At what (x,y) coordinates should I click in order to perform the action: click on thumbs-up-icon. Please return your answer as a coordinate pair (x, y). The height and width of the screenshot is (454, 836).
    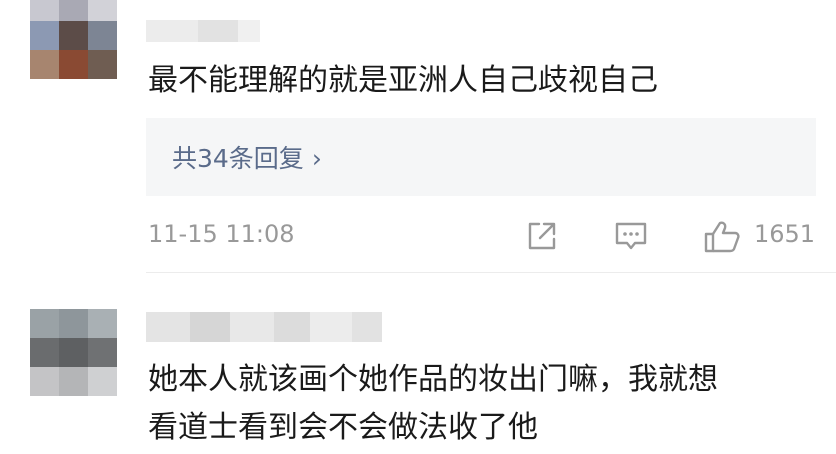
    Looking at the image, I should click on (722, 239).